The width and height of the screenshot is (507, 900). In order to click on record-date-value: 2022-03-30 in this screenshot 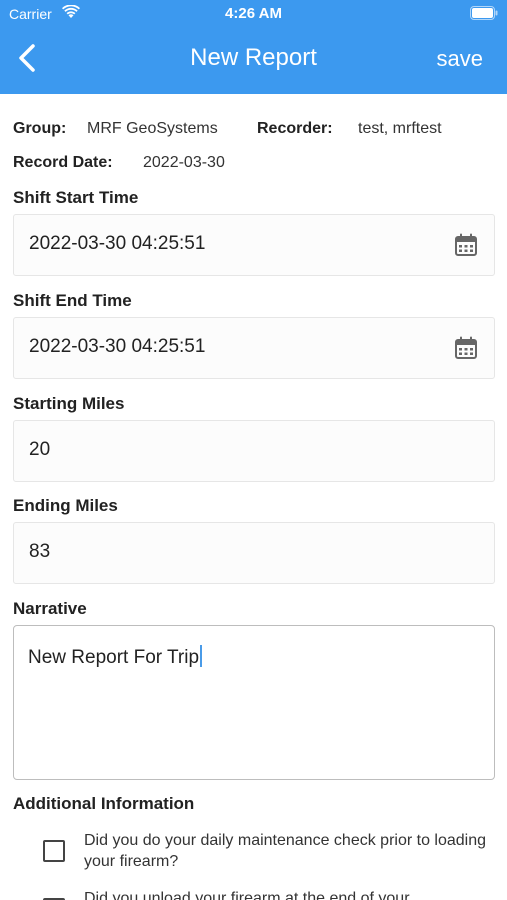, I will do `click(184, 162)`.